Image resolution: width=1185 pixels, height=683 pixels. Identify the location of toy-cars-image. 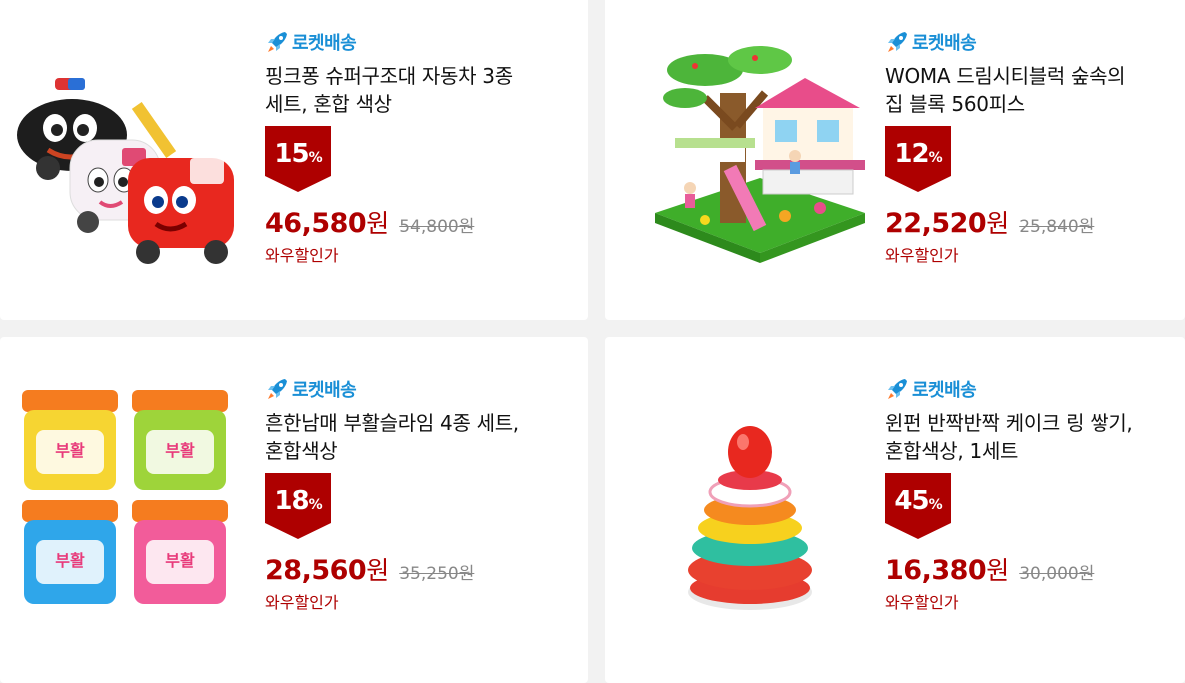
(125, 155).